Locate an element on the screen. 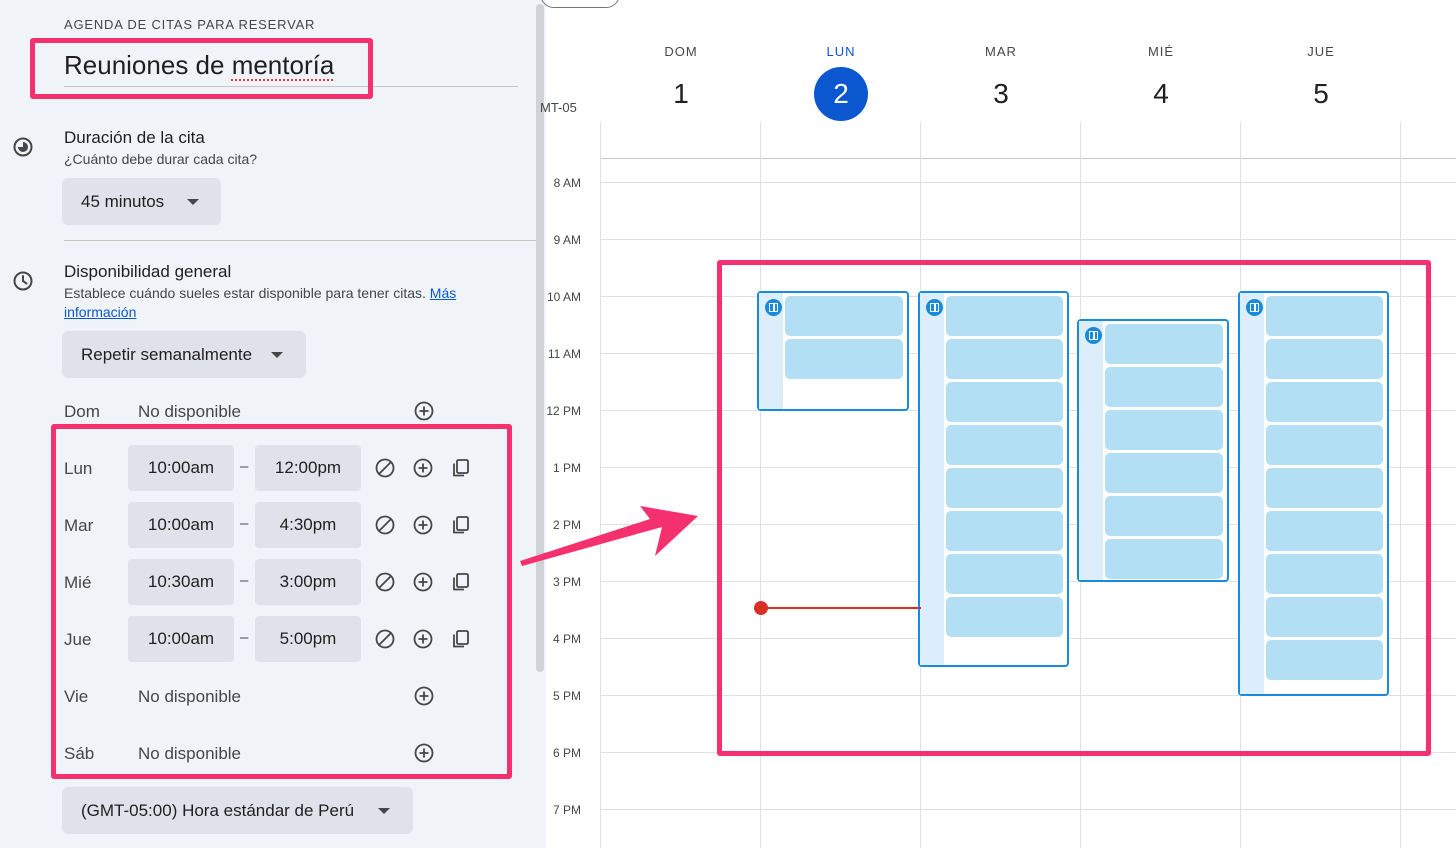 The height and width of the screenshot is (848, 1456). day-header-dom: DOM 1 is located at coordinates (681, 82).